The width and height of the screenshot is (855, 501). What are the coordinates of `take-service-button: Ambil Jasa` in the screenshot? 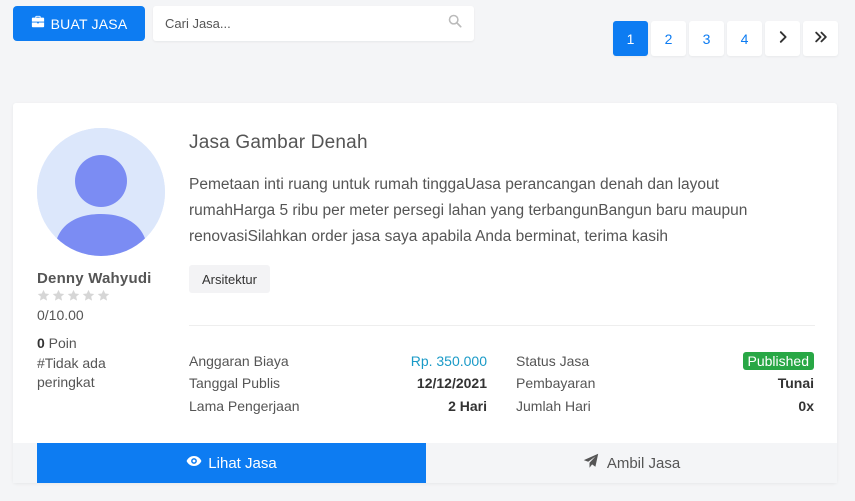 It's located at (631, 463).